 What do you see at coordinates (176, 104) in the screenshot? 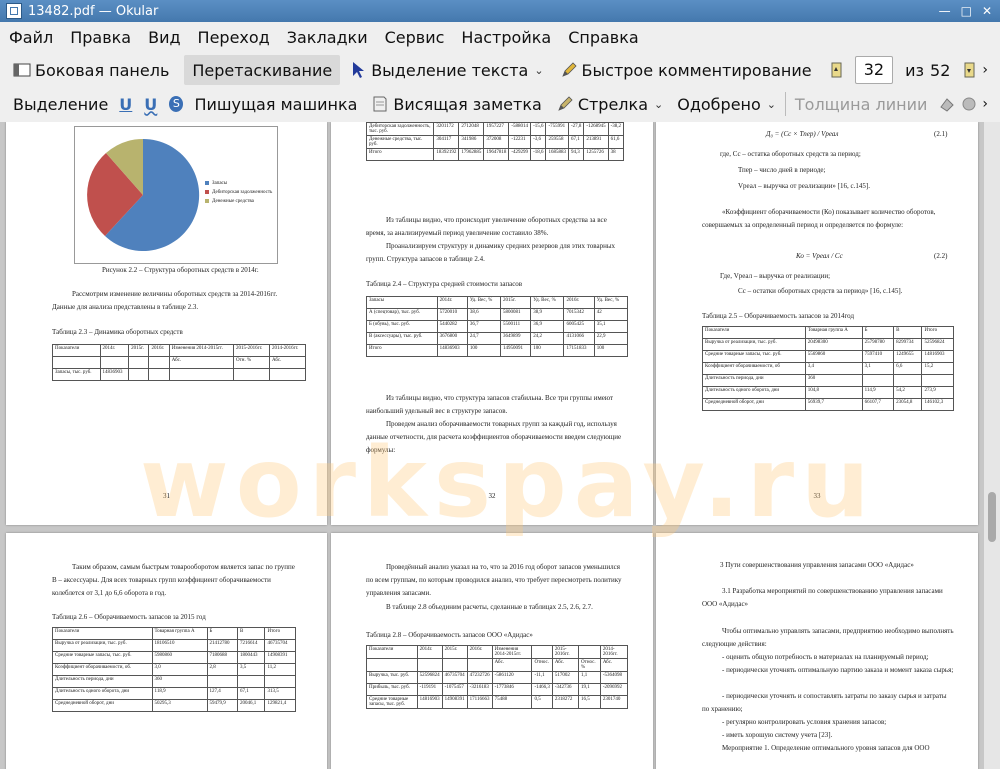
I see `strikeout-icon: S` at bounding box center [176, 104].